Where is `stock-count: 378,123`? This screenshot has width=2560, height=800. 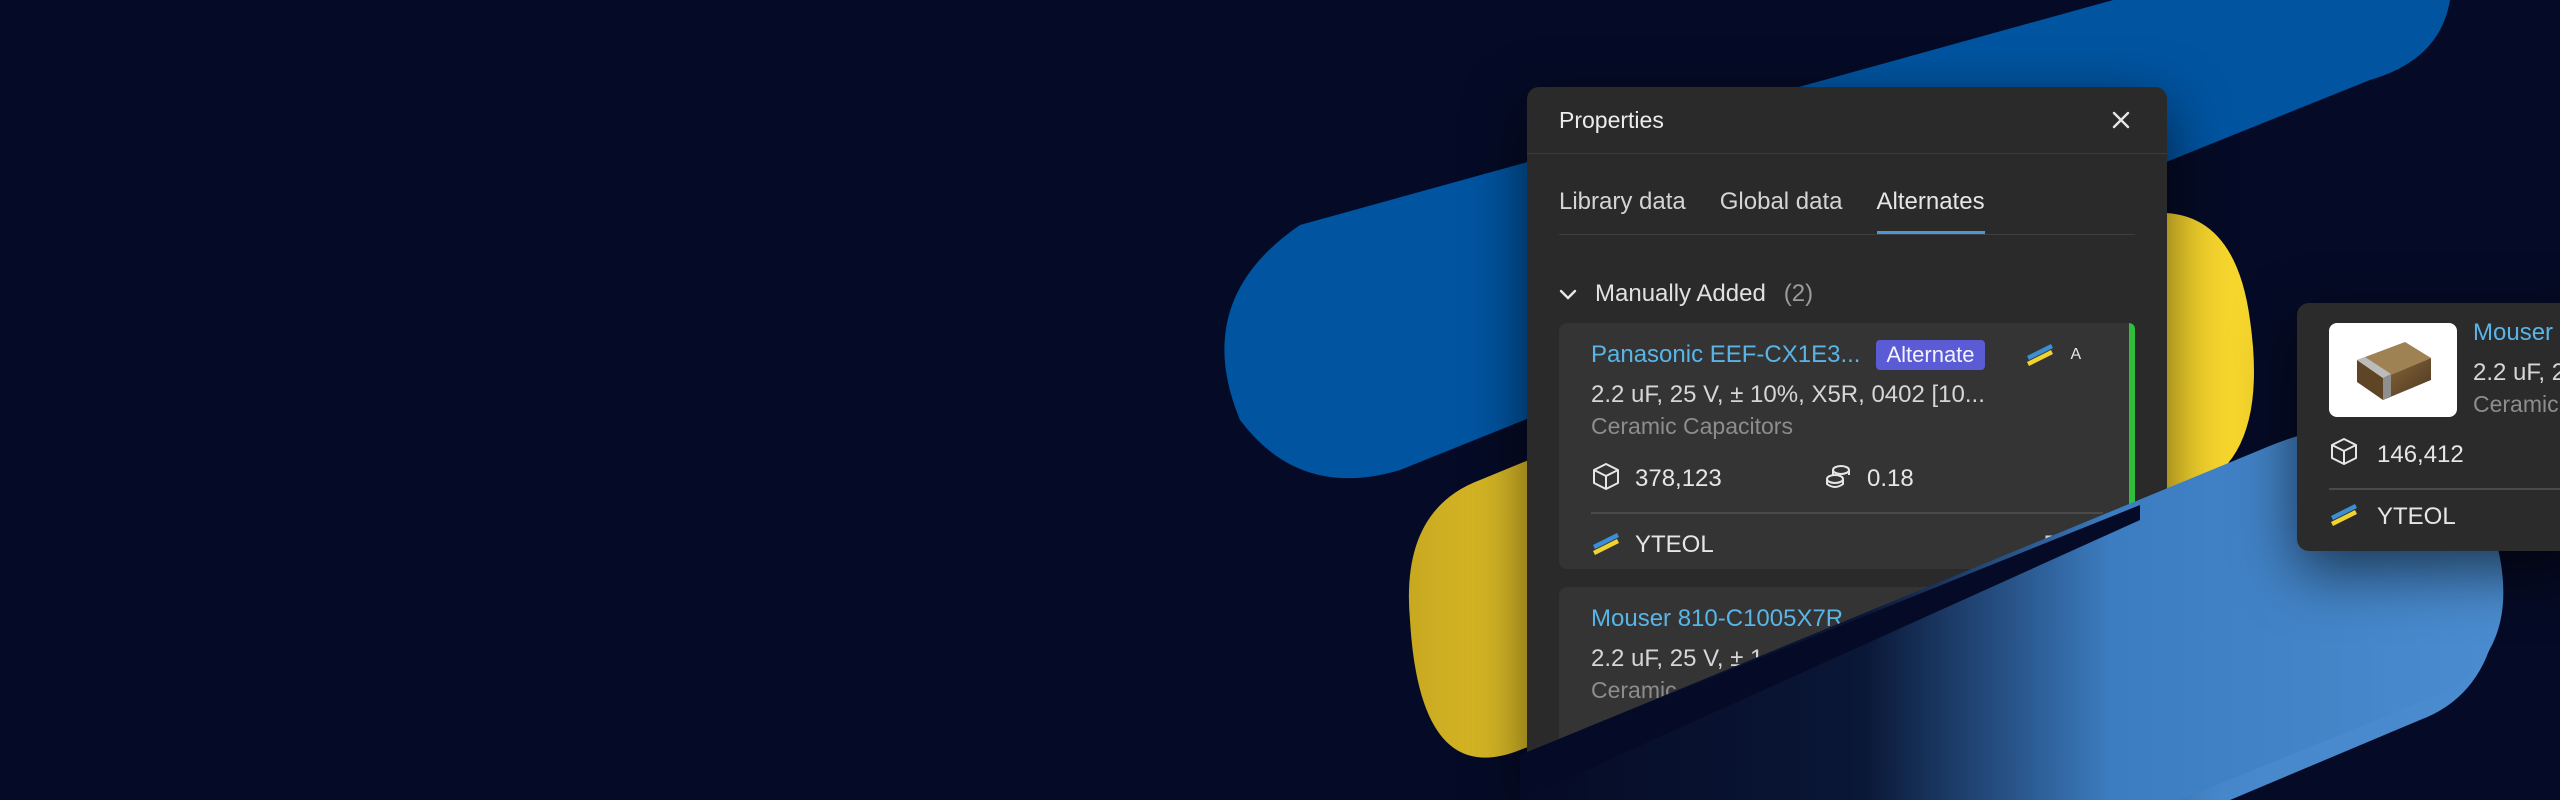 stock-count: 378,123 is located at coordinates (1678, 478).